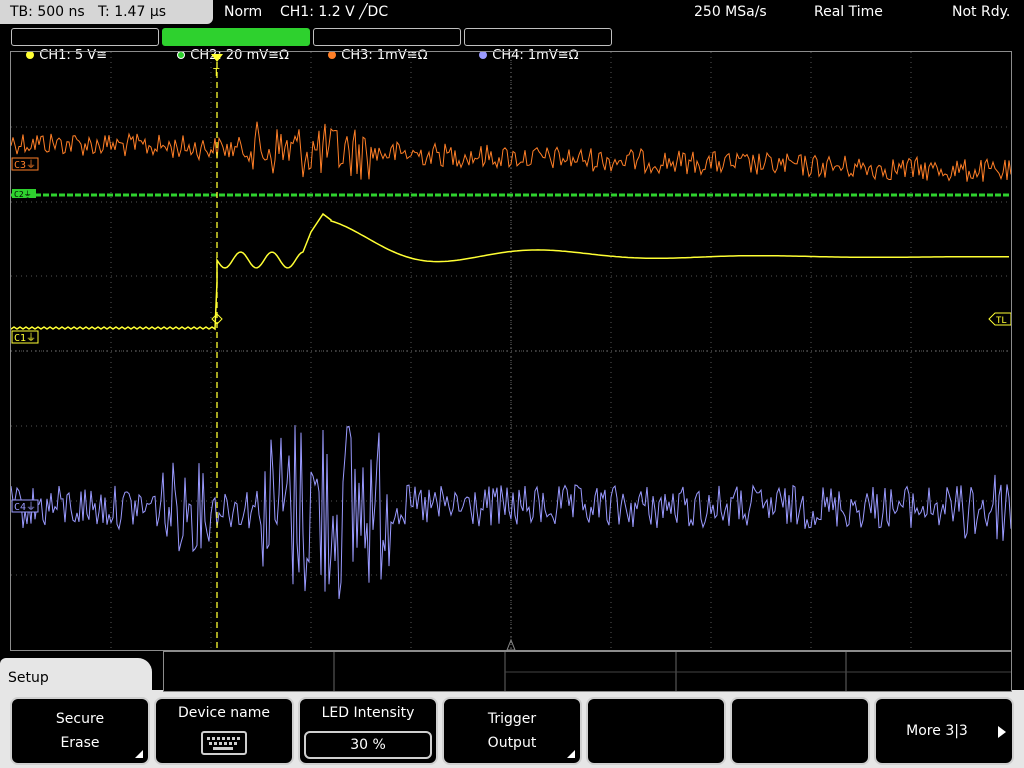 This screenshot has width=1024, height=768. I want to click on svg-text: C1⏚, so click(25, 338).